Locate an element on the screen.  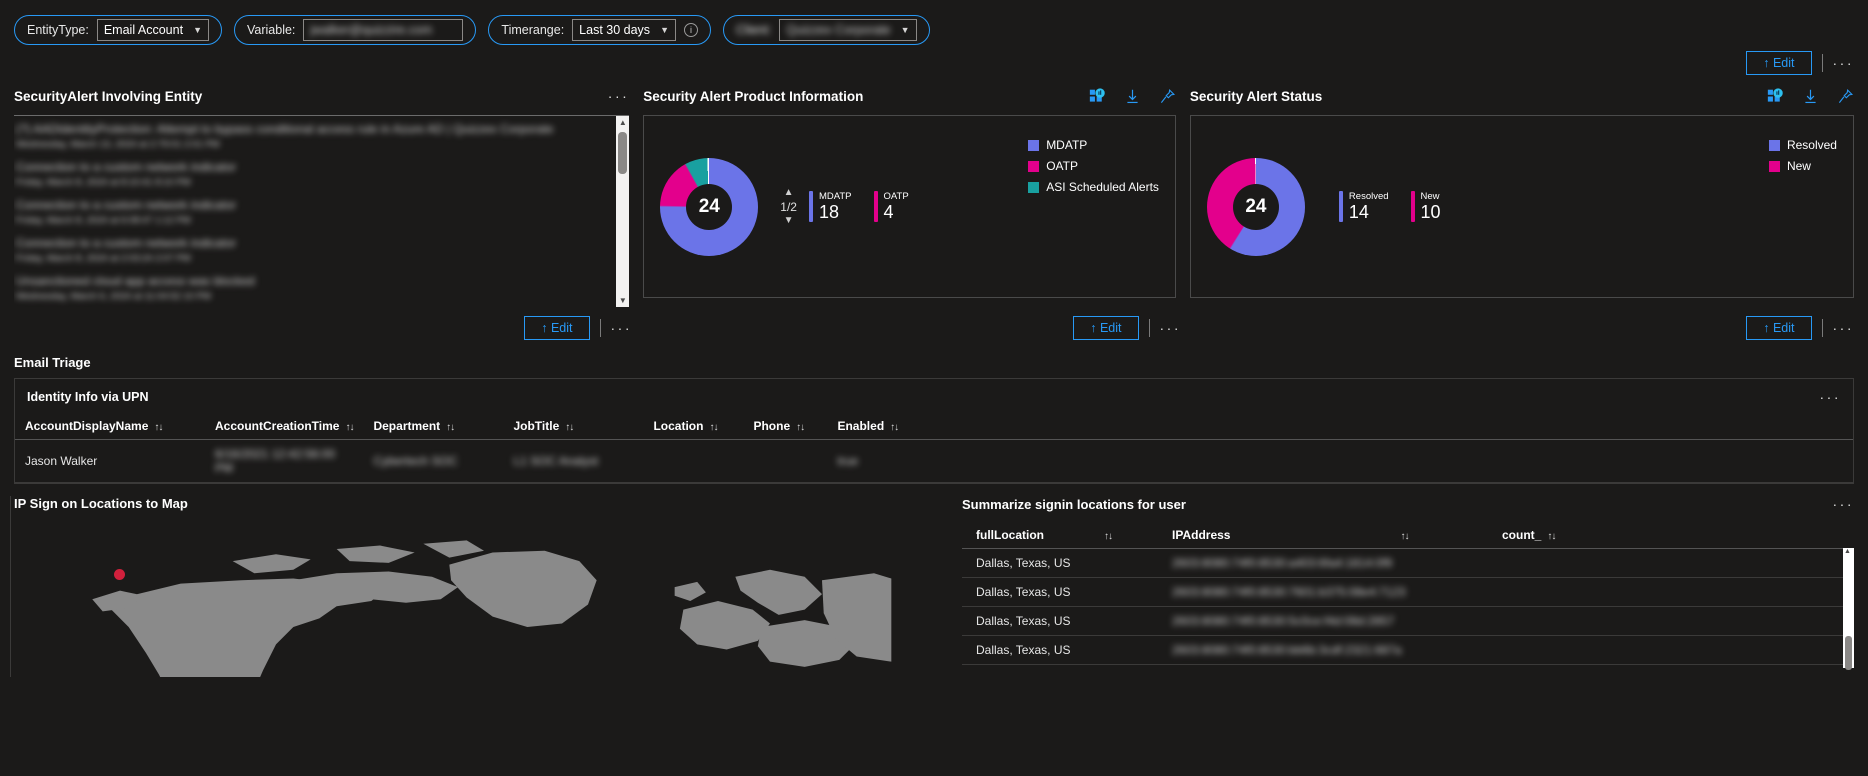
product-info-edit-group: ↑ Edit ··· is located at coordinates (906, 328).